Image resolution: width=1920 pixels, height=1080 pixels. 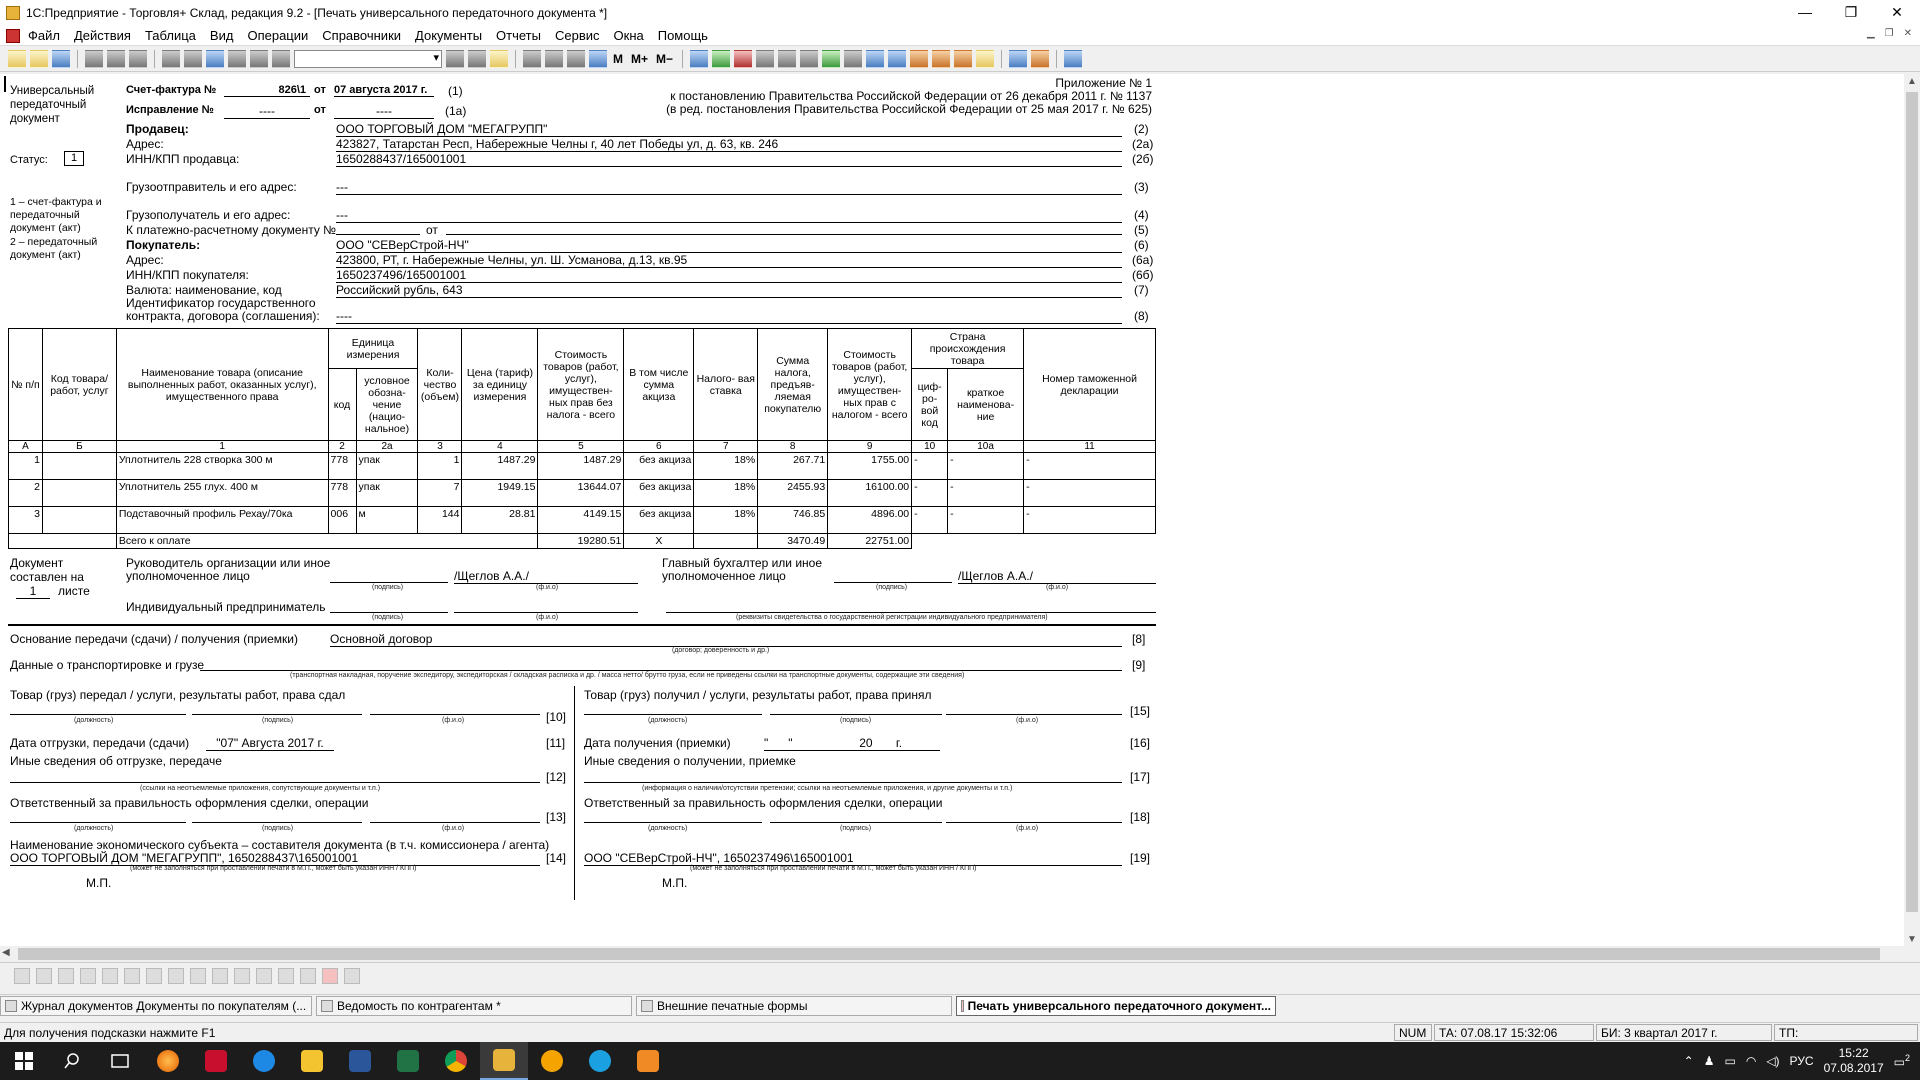 I want to click on tray-battery-icon: ▭, so click(x=1729, y=1061).